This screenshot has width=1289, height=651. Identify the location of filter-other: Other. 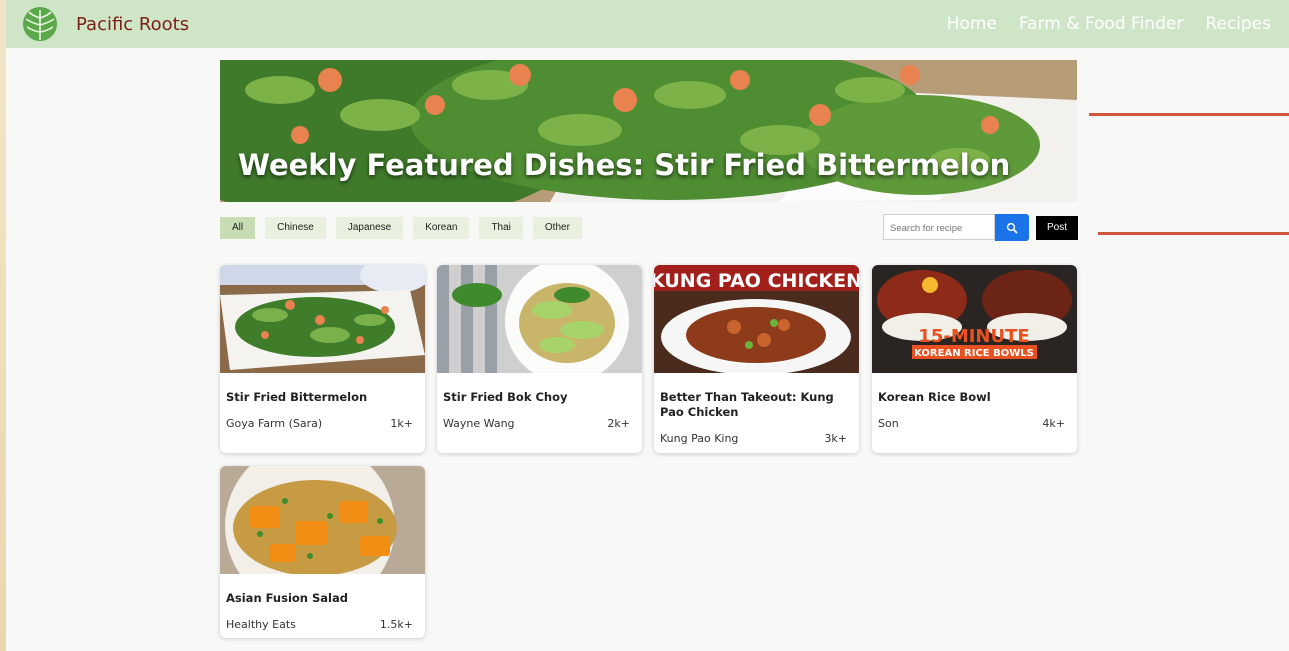
(557, 228).